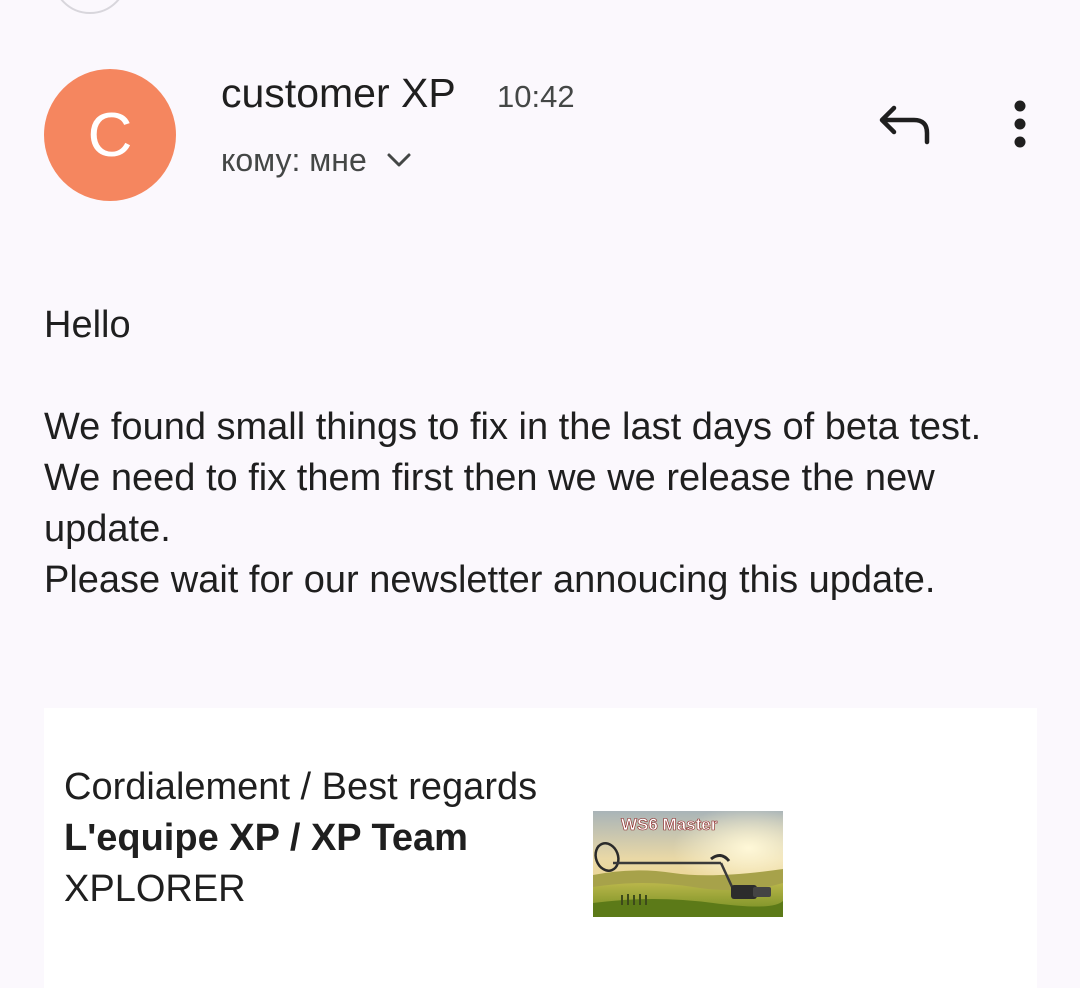 The height and width of the screenshot is (988, 1080). What do you see at coordinates (536, 96) in the screenshot?
I see `sent-time: 10:42` at bounding box center [536, 96].